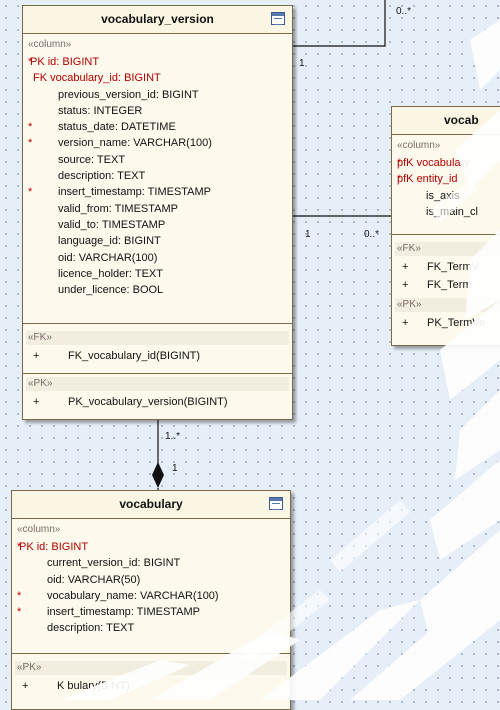 This screenshot has width=500, height=710. I want to click on column-text: valid_to: TIMESTAMP, so click(112, 224).